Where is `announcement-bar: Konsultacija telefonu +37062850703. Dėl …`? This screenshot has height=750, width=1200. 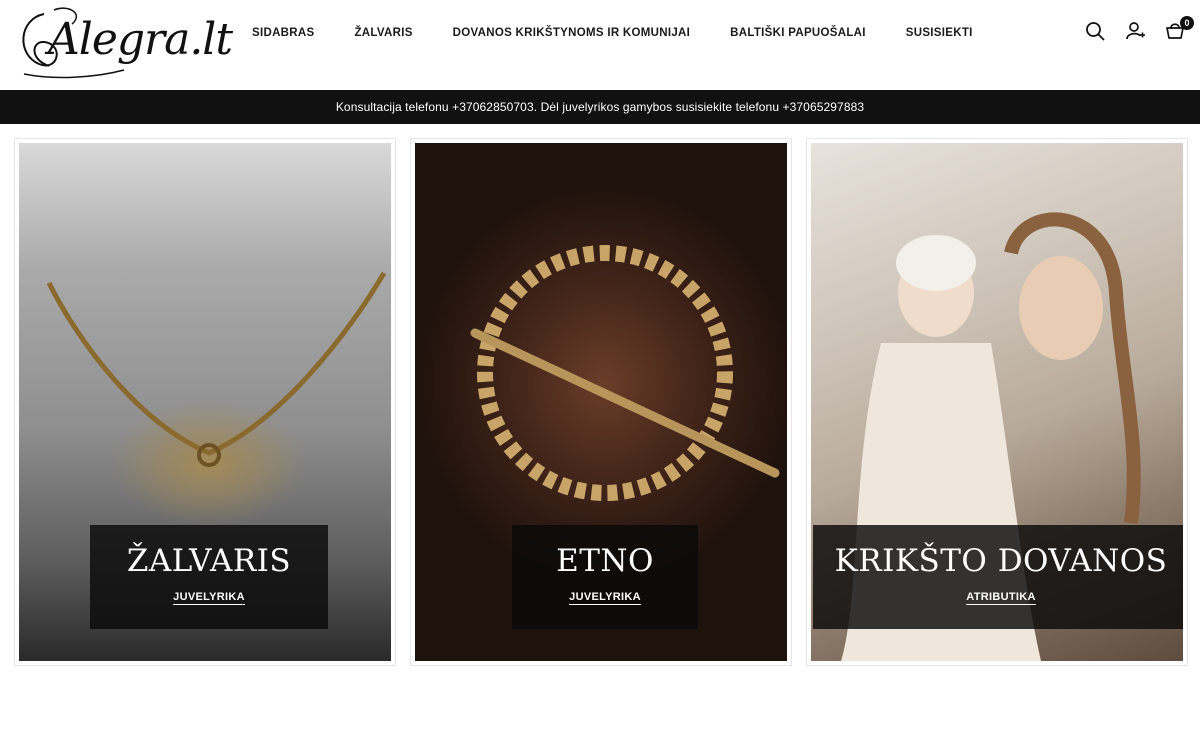
announcement-bar: Konsultacija telefonu +37062850703. Dėl … is located at coordinates (600, 107).